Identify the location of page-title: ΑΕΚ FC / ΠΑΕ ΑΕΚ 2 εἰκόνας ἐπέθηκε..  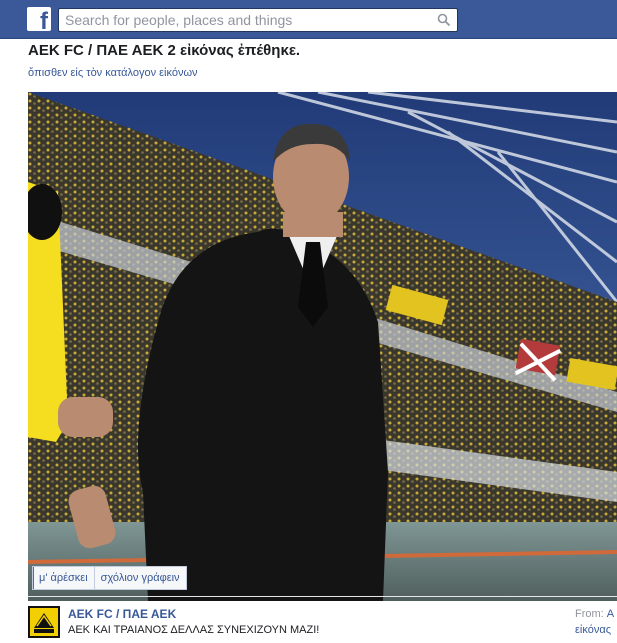
(164, 50).